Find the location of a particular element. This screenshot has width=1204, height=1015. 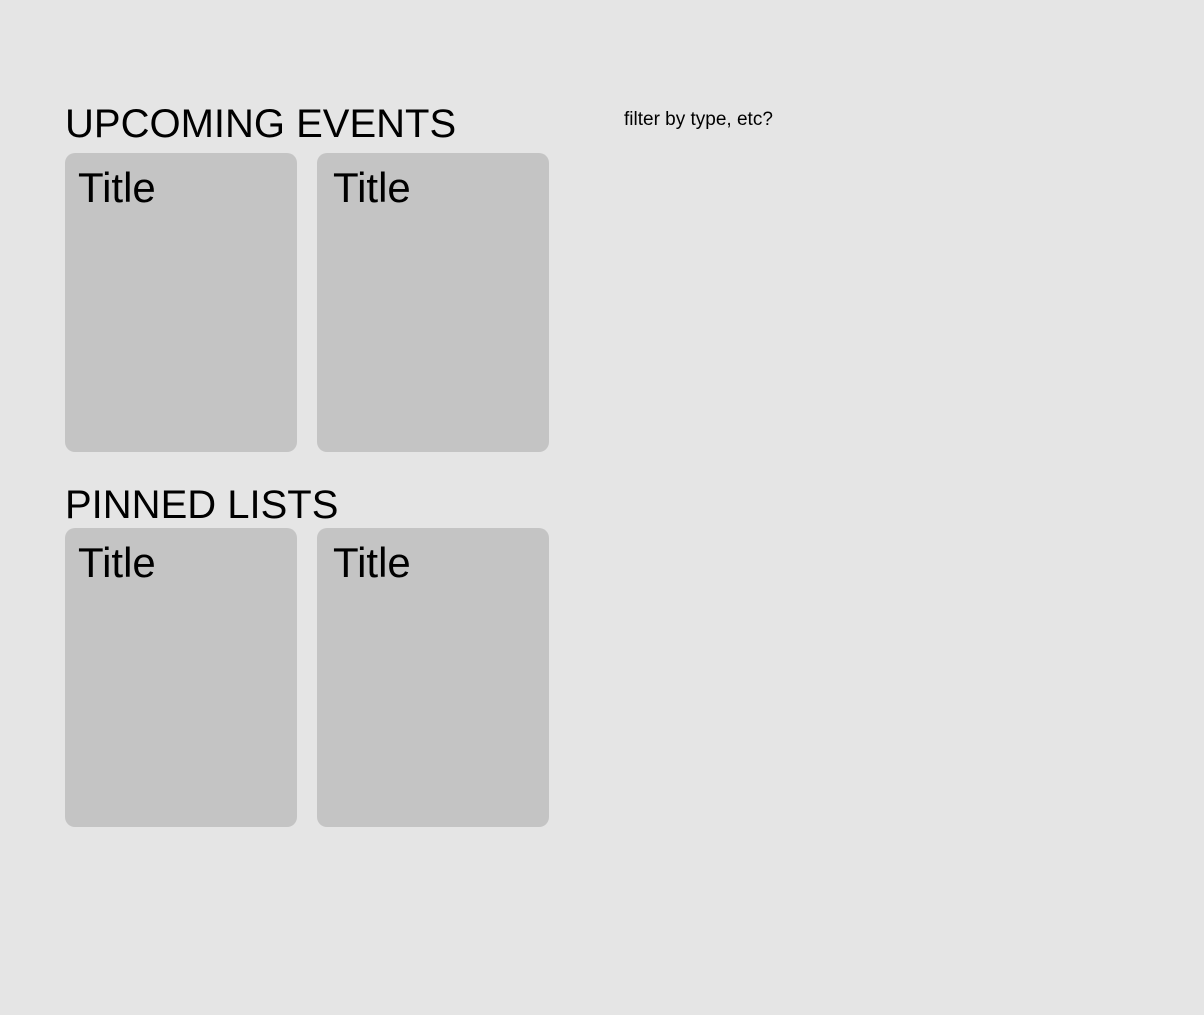

upcoming-events-heading: UPCOMING EVENTS is located at coordinates (261, 124).